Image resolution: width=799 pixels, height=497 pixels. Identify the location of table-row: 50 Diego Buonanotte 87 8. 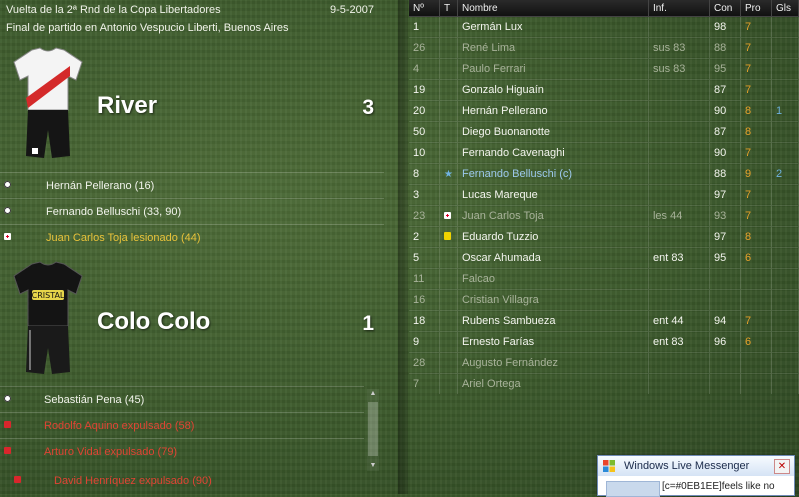
(604, 132).